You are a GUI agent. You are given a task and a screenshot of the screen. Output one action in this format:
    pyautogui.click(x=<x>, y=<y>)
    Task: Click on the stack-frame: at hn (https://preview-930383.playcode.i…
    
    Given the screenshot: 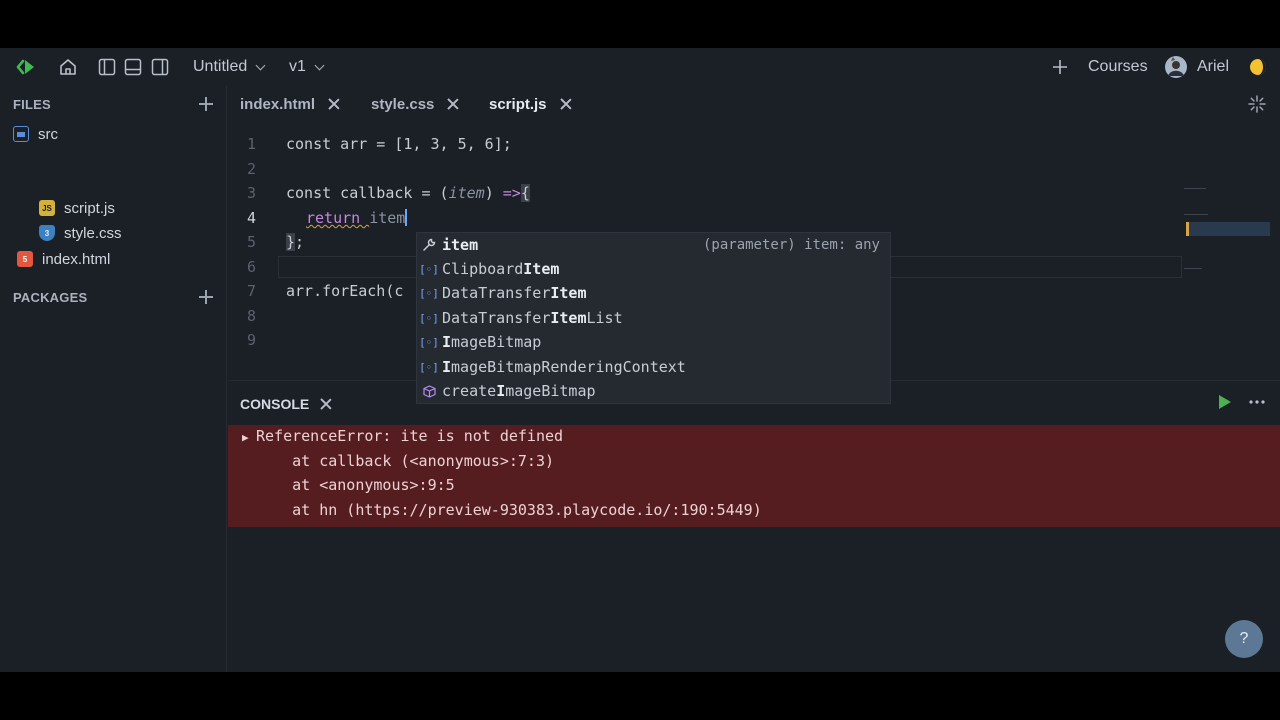 What is the action you would take?
    pyautogui.click(x=509, y=510)
    